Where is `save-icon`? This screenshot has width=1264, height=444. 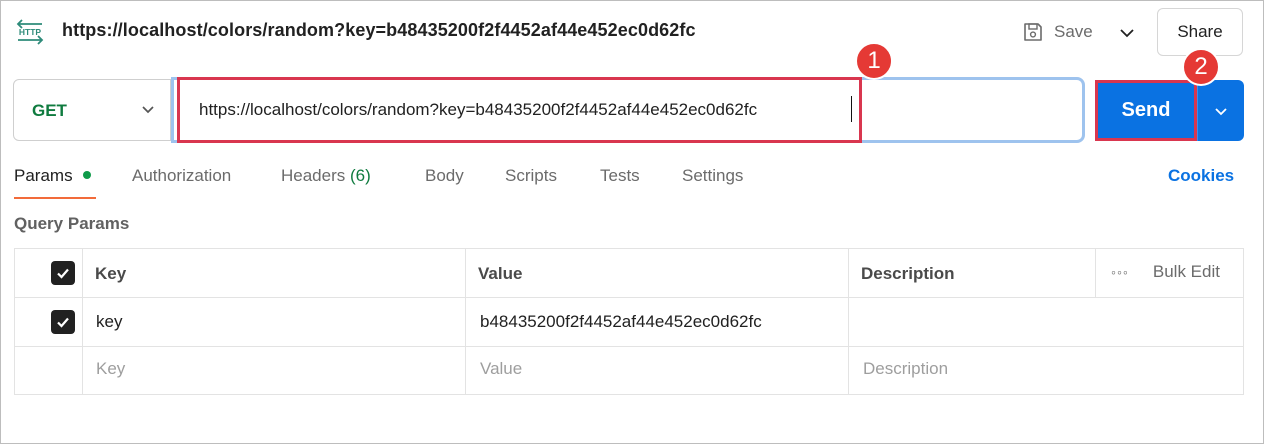
save-icon is located at coordinates (1033, 32).